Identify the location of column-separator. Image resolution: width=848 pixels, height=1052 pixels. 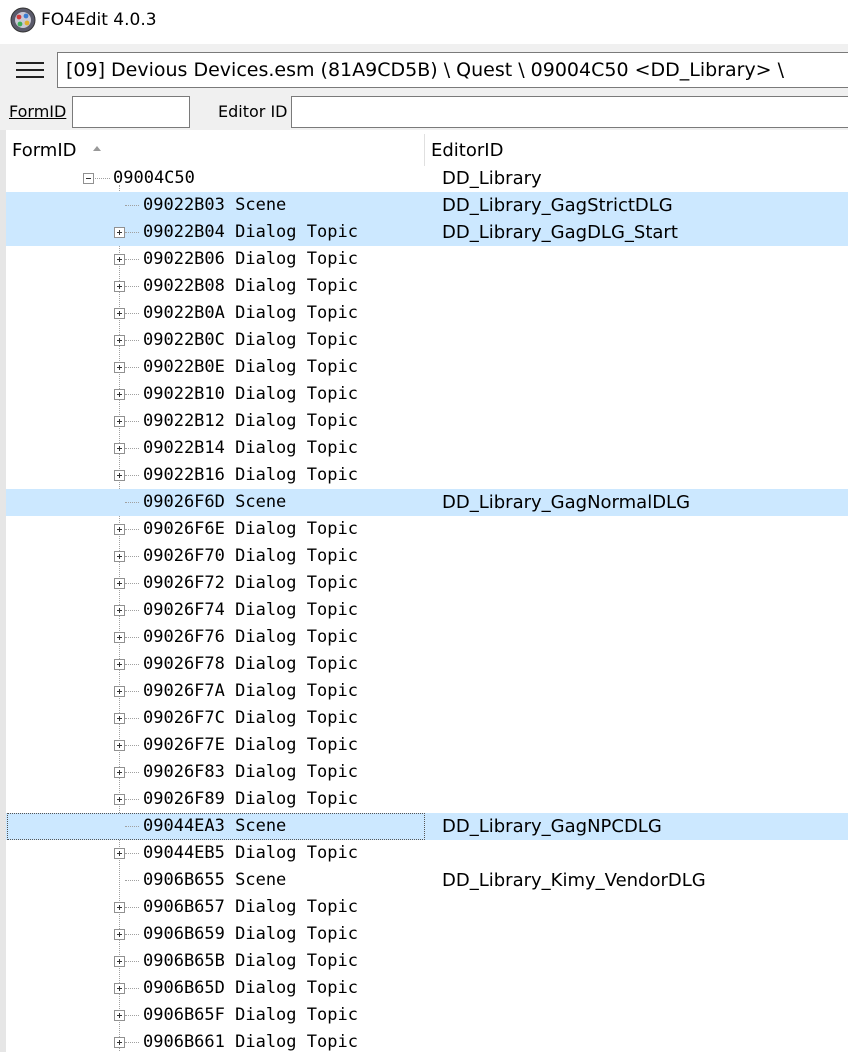
(424, 150).